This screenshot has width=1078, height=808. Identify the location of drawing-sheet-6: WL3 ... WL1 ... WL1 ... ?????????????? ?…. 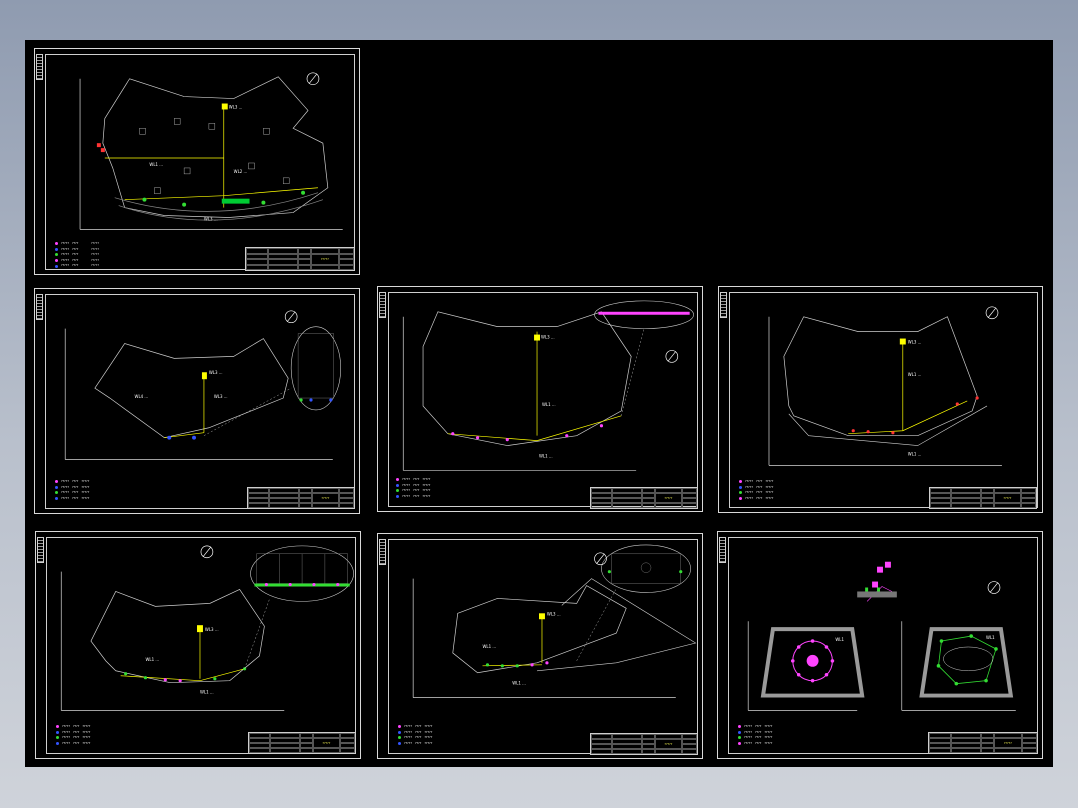
(540, 646).